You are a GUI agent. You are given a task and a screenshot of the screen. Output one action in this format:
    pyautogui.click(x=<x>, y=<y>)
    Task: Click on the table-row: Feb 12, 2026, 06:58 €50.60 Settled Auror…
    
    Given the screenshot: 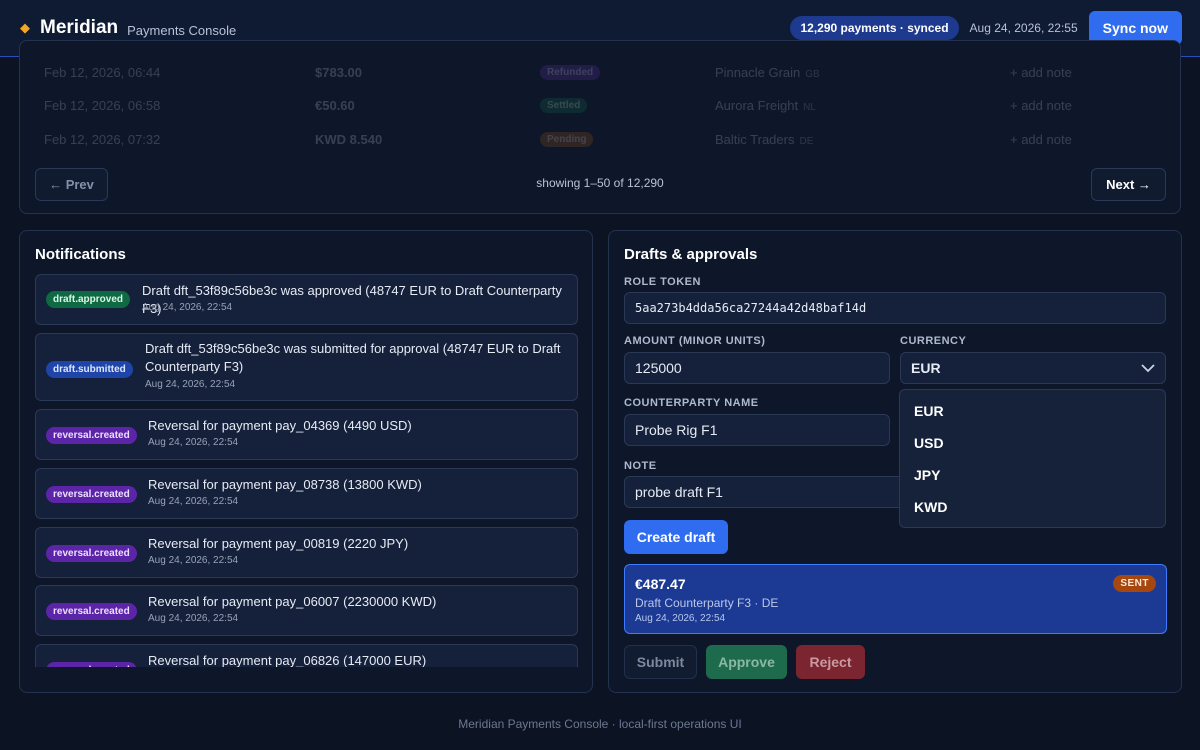 What is the action you would take?
    pyautogui.click(x=600, y=105)
    